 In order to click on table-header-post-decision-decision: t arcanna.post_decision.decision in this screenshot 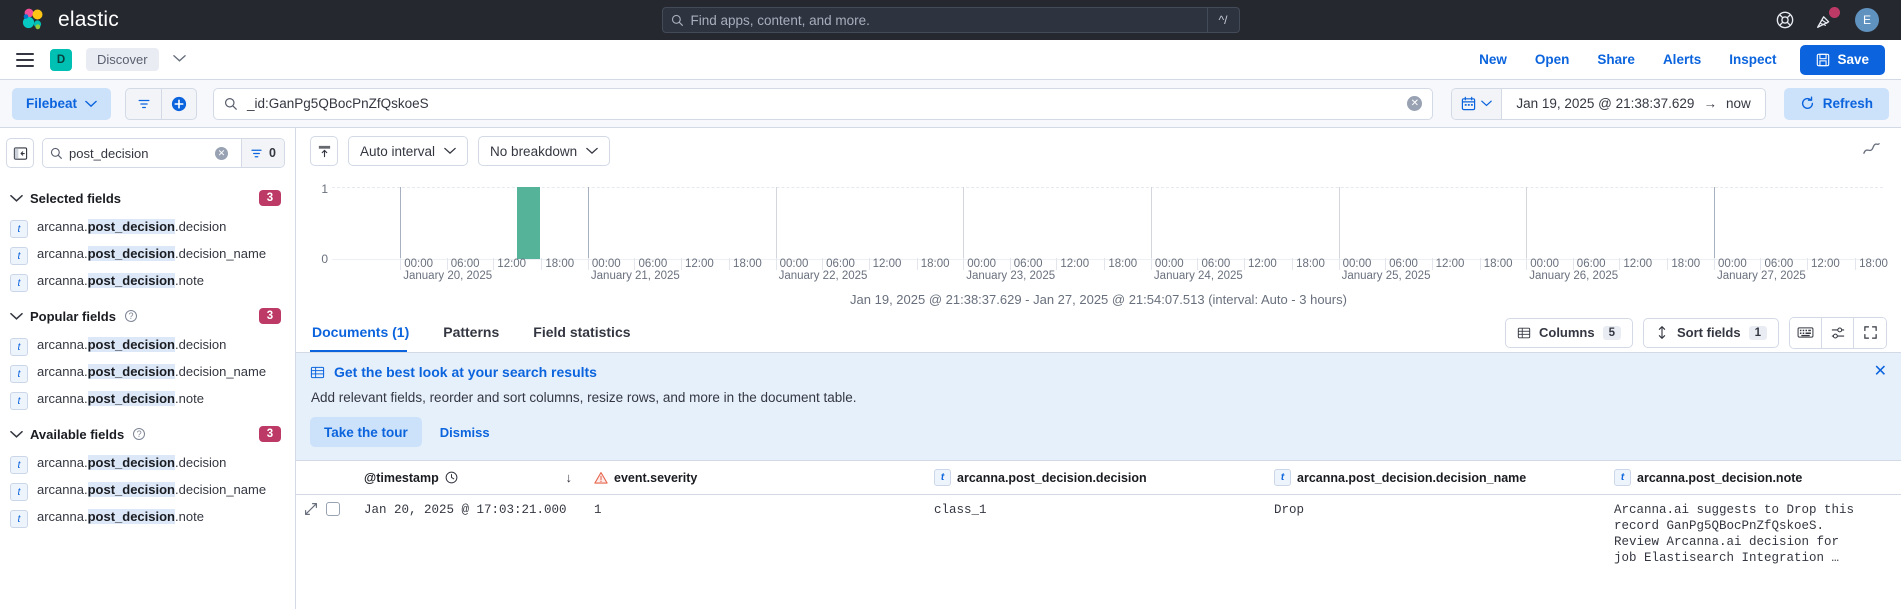, I will do `click(1094, 477)`.